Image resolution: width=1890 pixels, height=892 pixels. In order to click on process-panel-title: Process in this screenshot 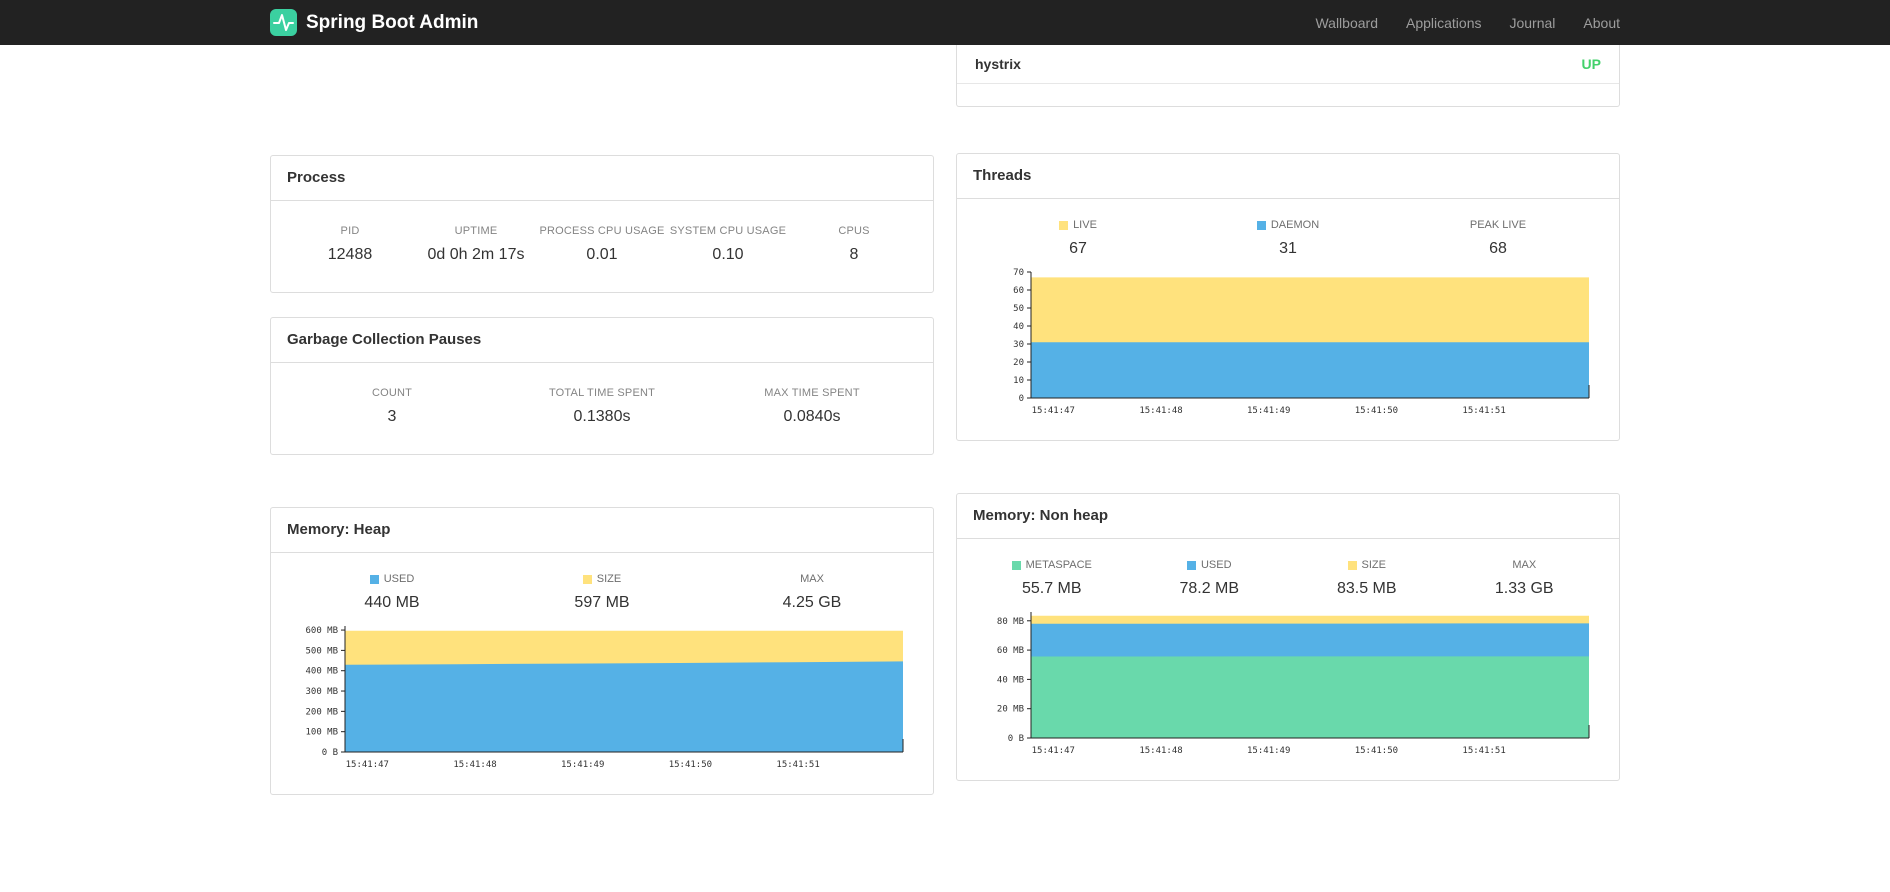, I will do `click(316, 177)`.